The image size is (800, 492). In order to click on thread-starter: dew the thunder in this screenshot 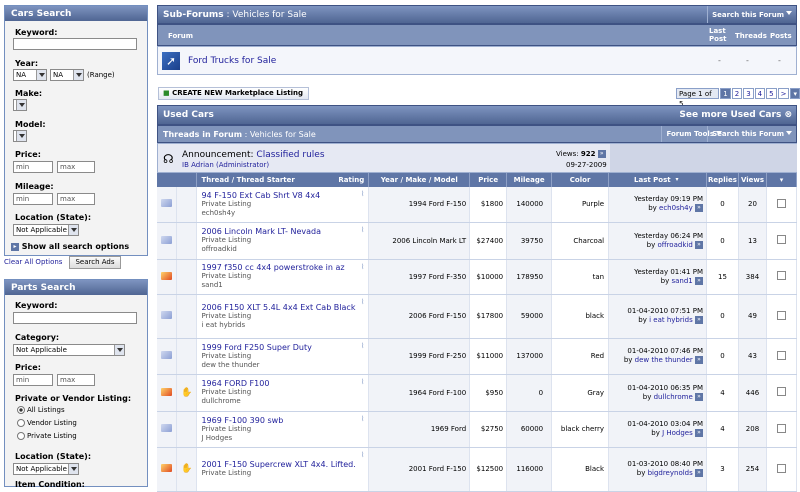, I will do `click(282, 365)`.